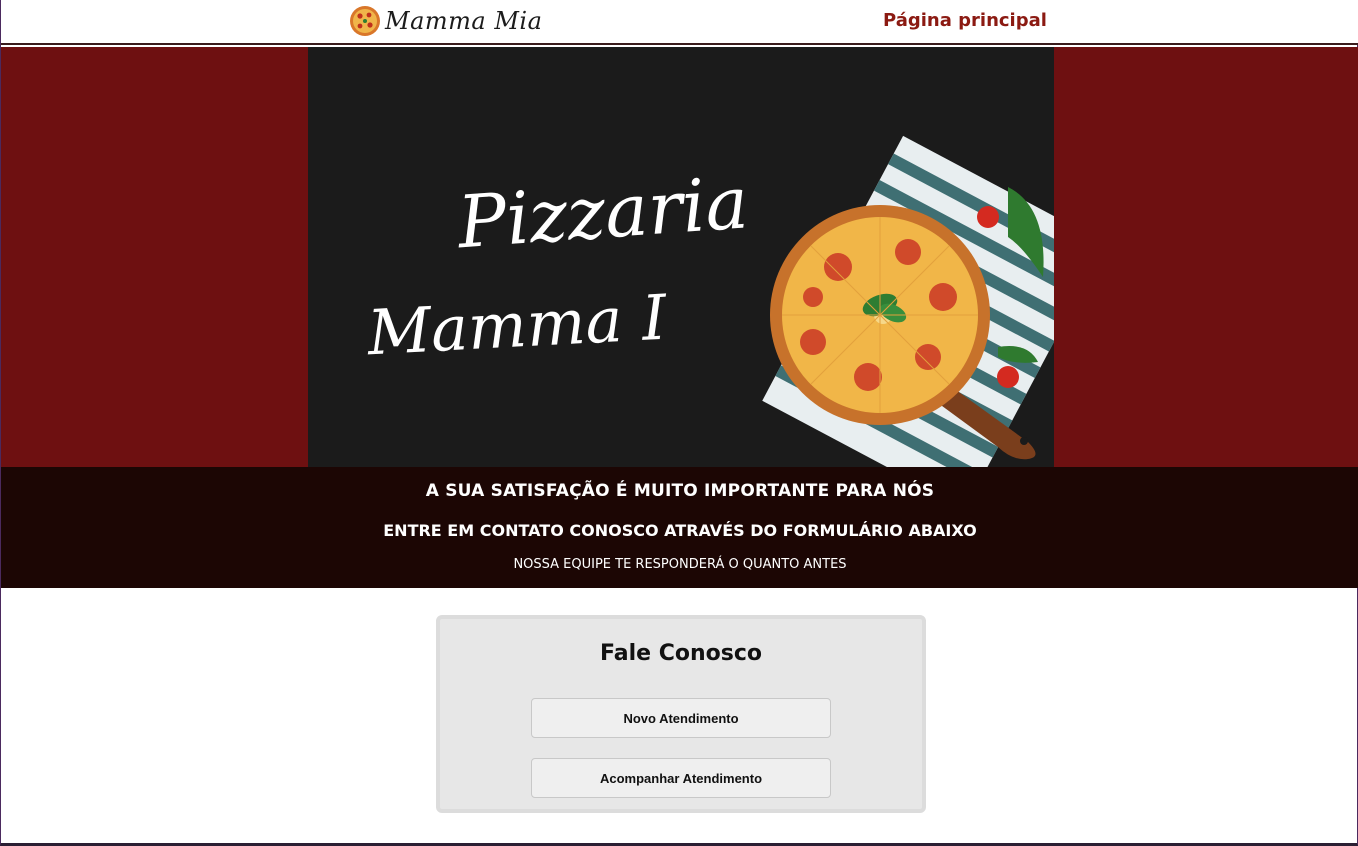  What do you see at coordinates (681, 718) in the screenshot?
I see `new-ticket-button: Novo Atendimento` at bounding box center [681, 718].